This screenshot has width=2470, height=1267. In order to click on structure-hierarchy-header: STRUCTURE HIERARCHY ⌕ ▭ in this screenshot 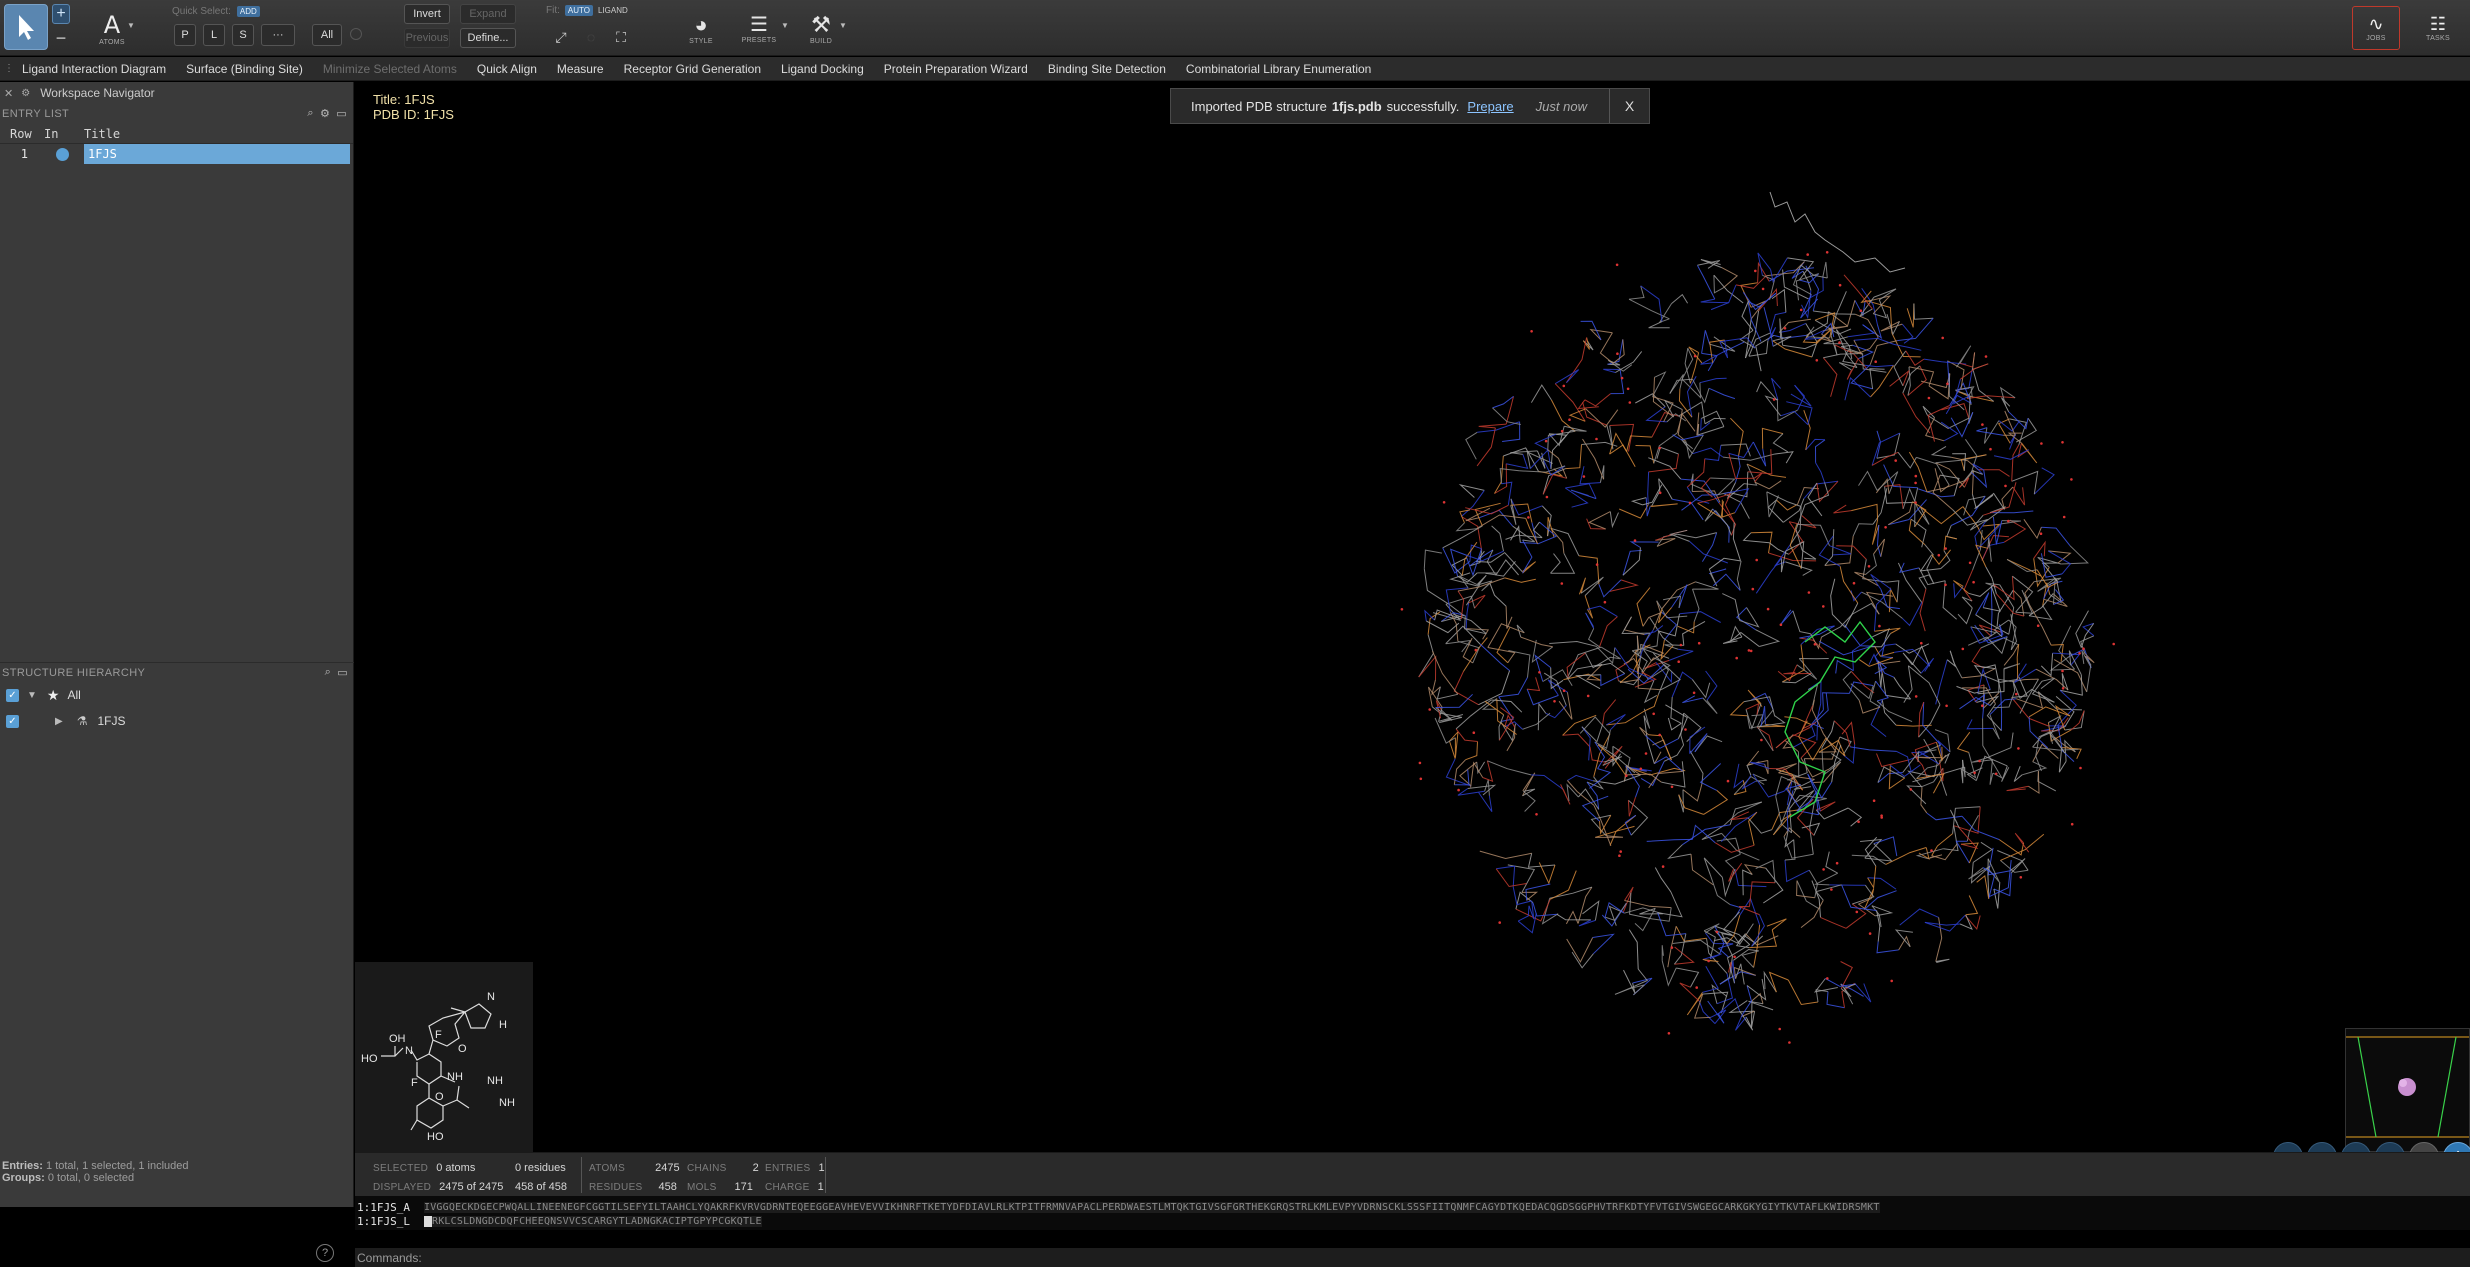, I will do `click(177, 672)`.